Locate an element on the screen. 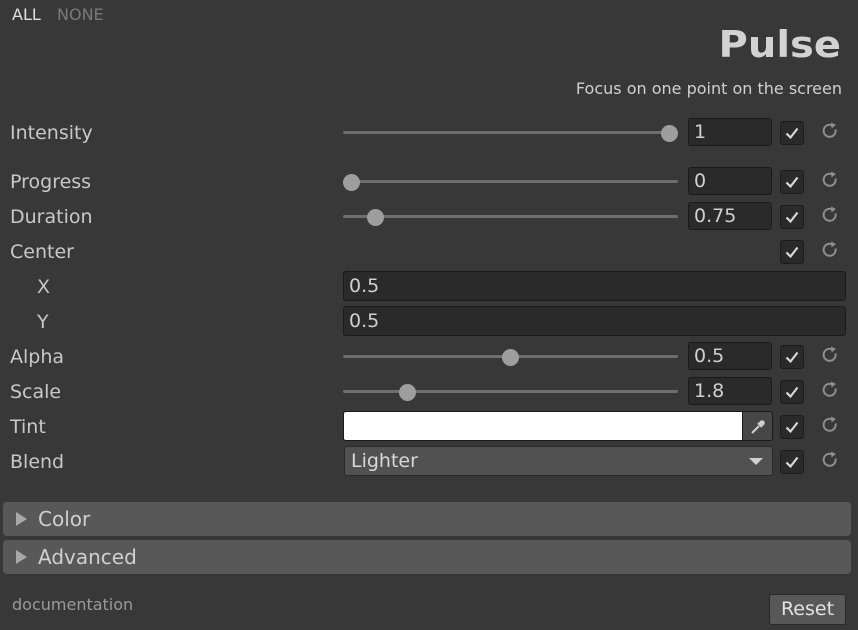 This screenshot has height=630, width=858. blend-override-checkbox is located at coordinates (792, 462).